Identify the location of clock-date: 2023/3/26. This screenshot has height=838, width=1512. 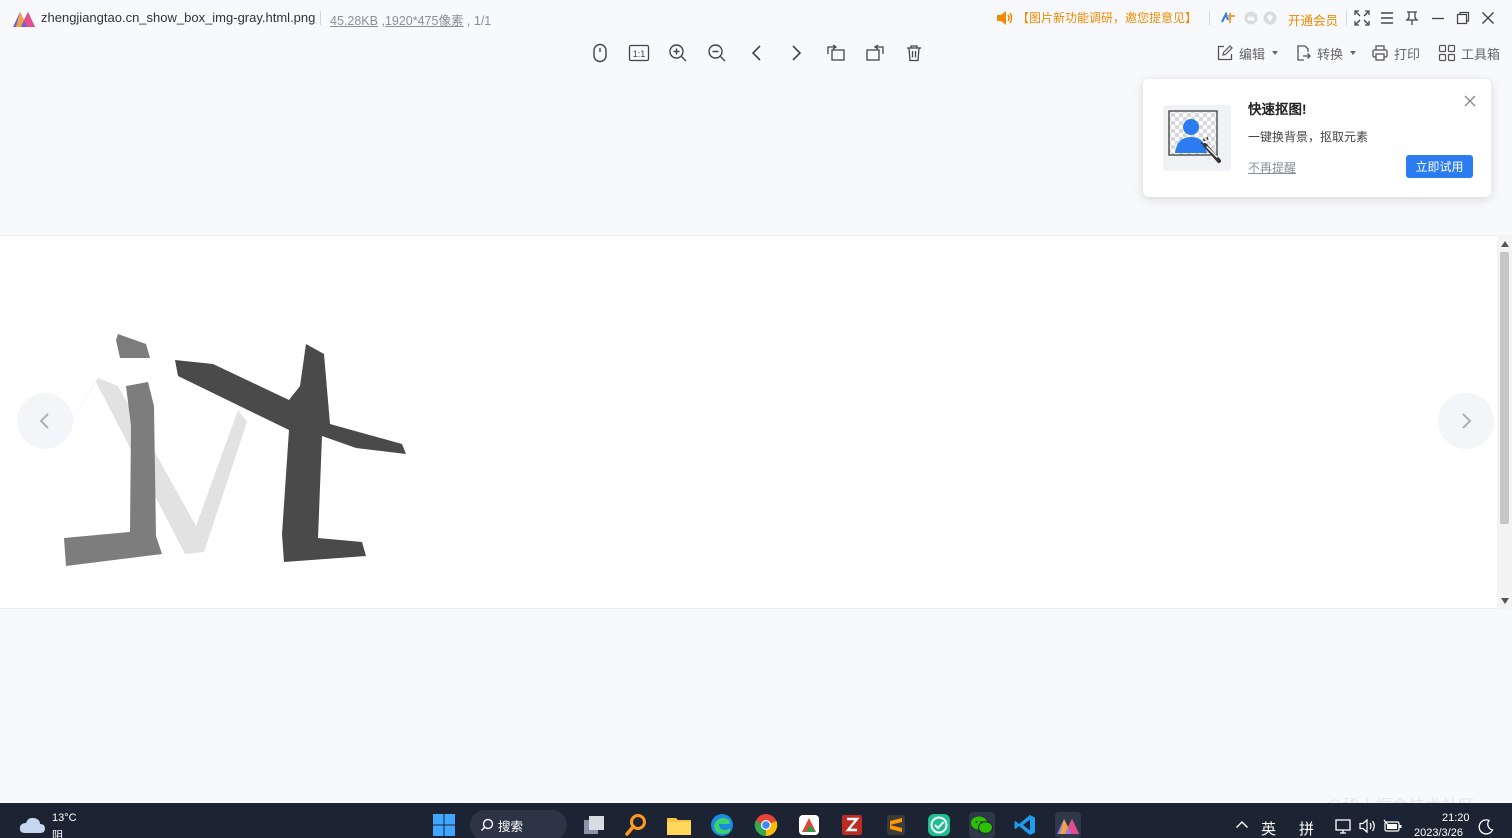
(1438, 832).